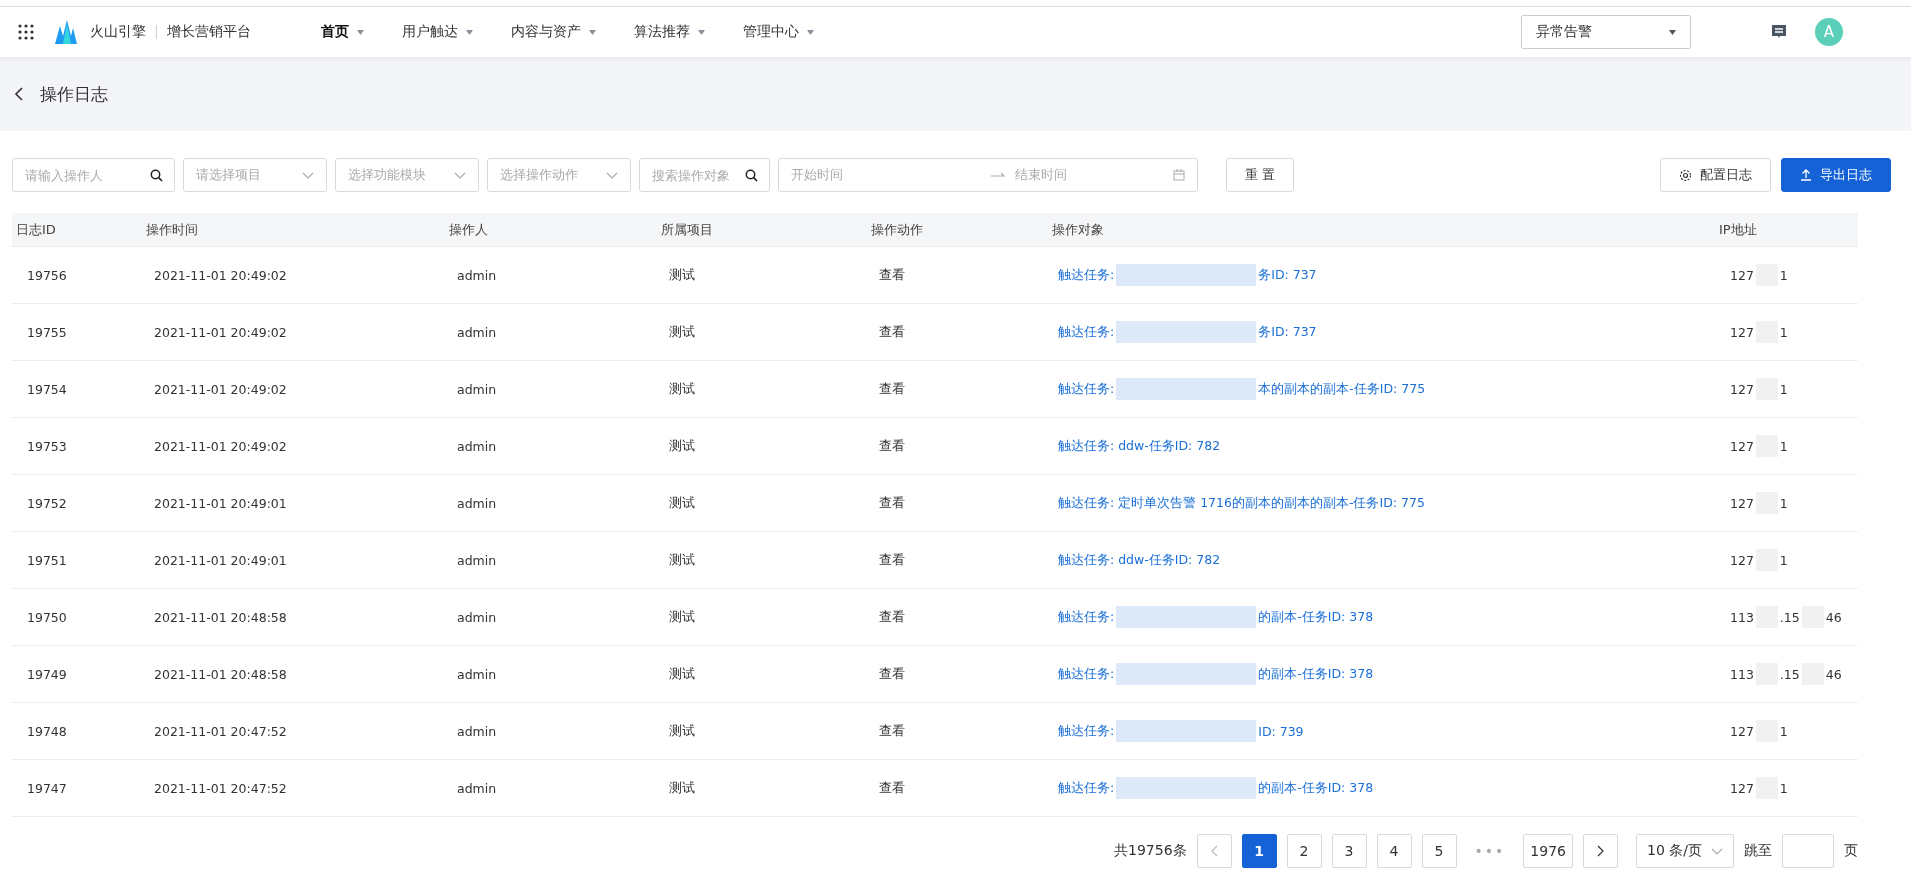  Describe the element at coordinates (47, 560) in the screenshot. I see `table-cell-text: 19751` at that location.